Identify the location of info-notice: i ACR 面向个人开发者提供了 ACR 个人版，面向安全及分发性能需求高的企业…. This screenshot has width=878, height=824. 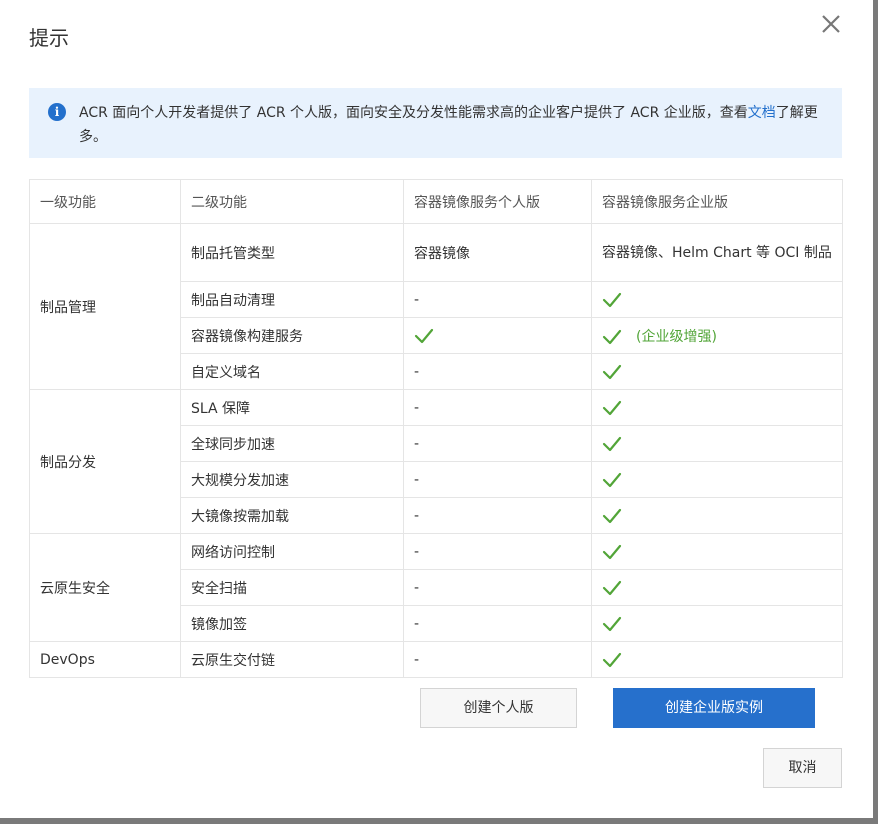
(435, 123).